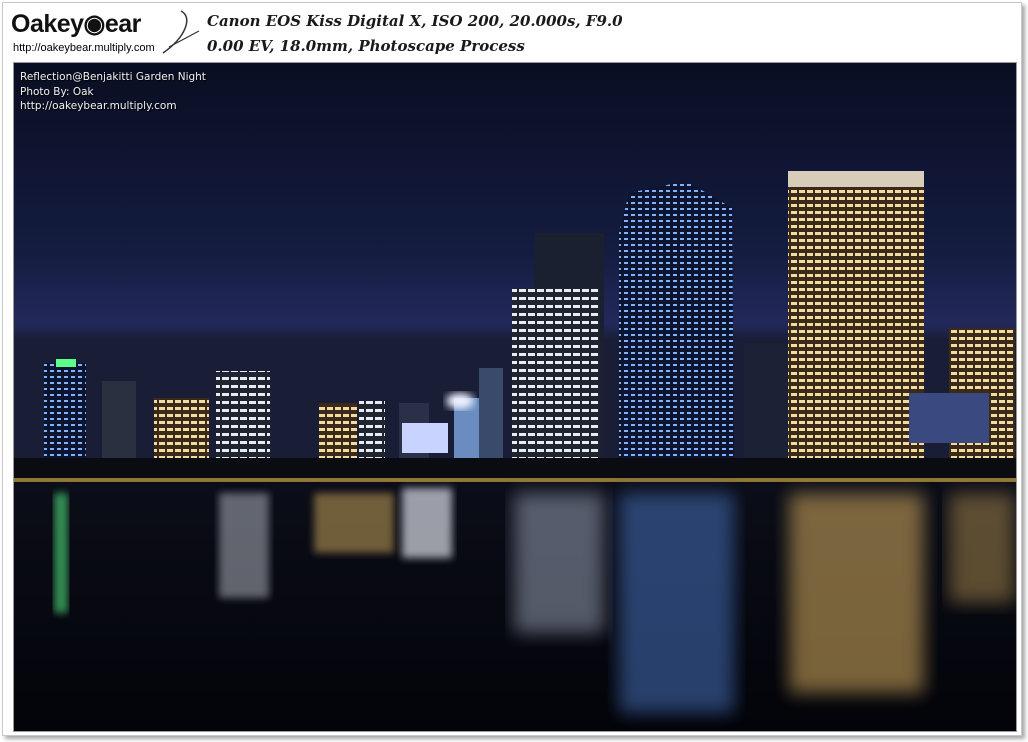  Describe the element at coordinates (98, 106) in the screenshot. I see `photo-url: http://oakeybear.multiply.com` at that location.